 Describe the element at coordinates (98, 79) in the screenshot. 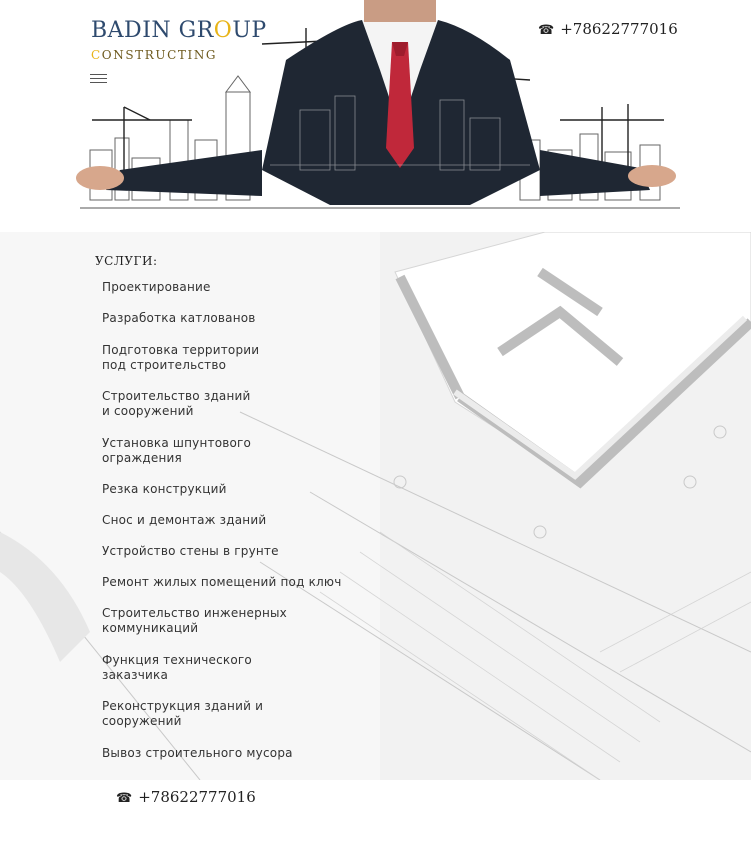

I see `hamburger-menu-icon` at that location.